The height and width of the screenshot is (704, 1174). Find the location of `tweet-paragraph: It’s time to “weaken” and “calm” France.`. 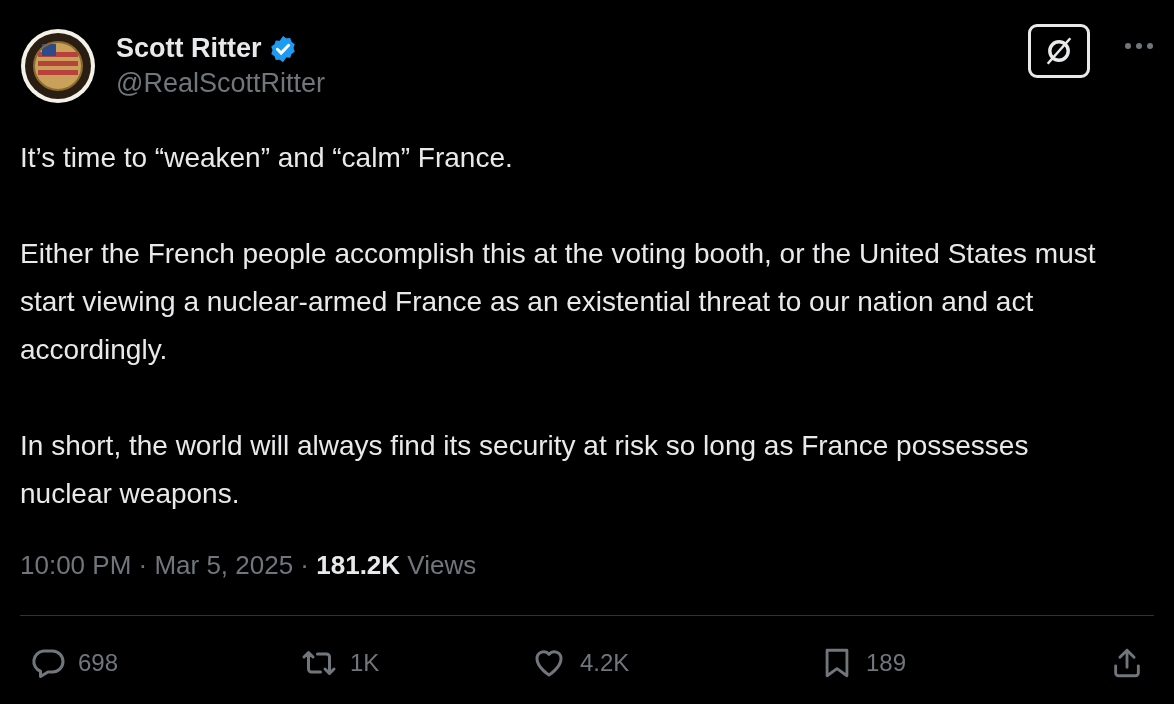

tweet-paragraph: It’s time to “weaken” and “calm” France. is located at coordinates (267, 158).